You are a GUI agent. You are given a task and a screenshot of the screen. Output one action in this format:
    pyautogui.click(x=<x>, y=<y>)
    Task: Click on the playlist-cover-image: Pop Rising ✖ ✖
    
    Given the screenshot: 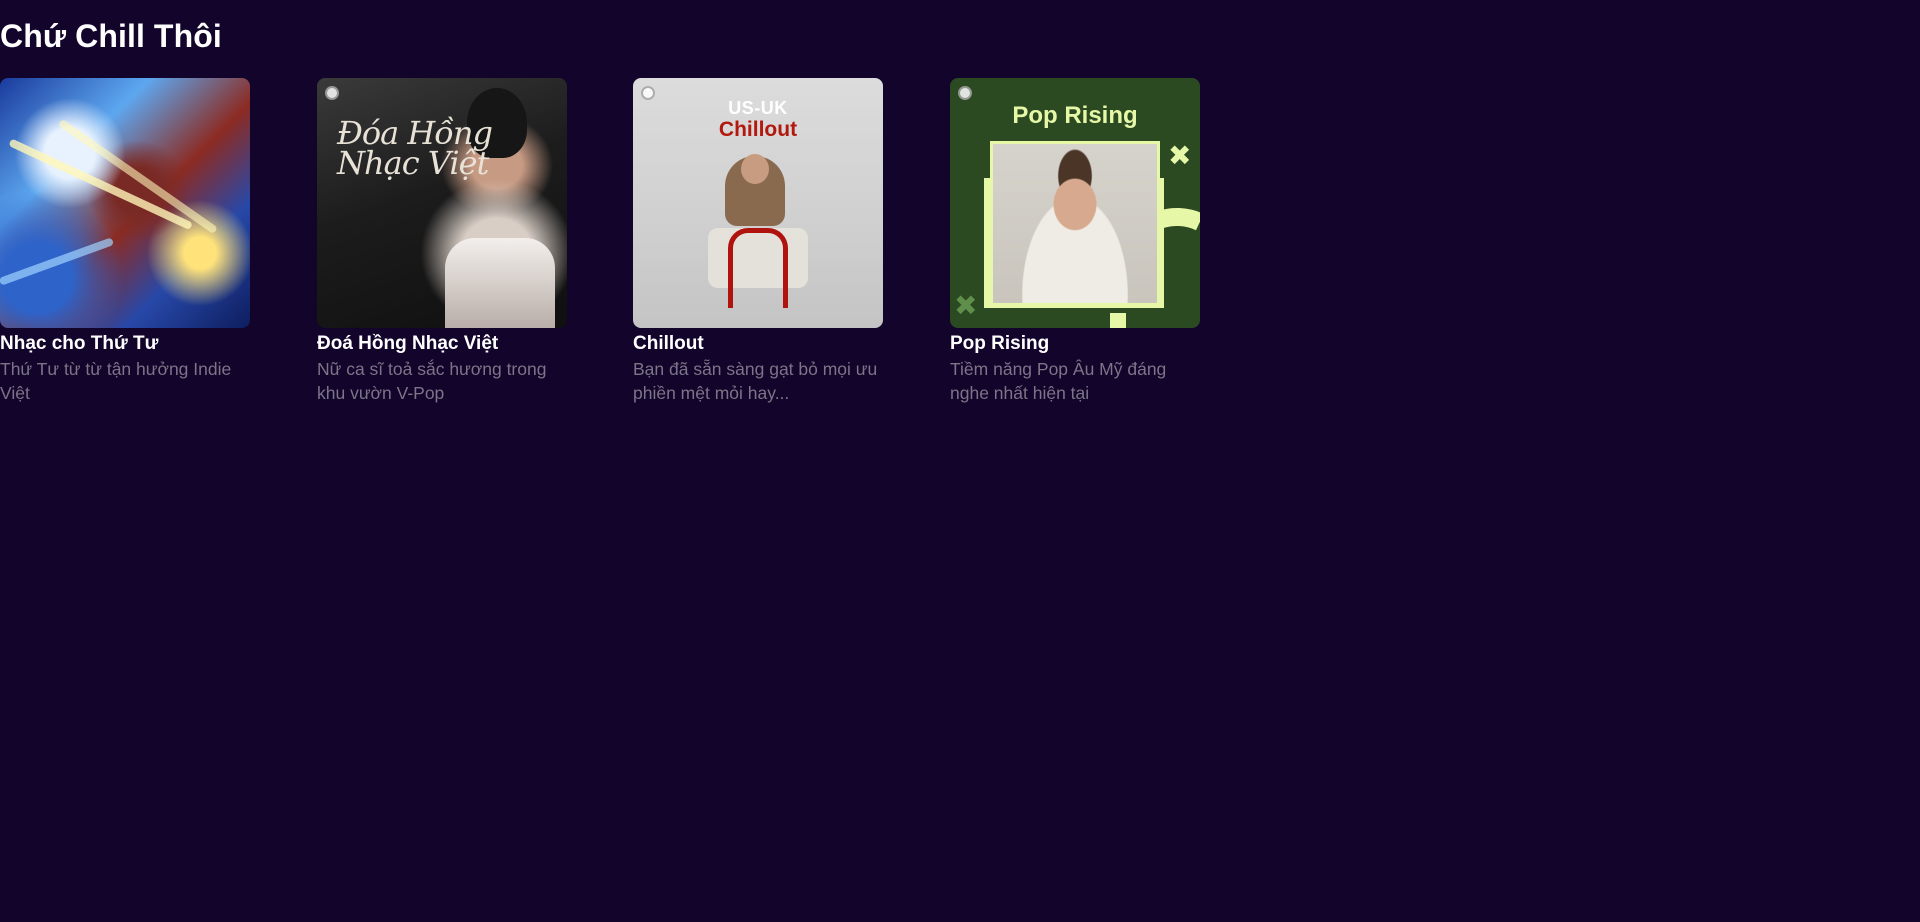 What is the action you would take?
    pyautogui.click(x=1075, y=203)
    